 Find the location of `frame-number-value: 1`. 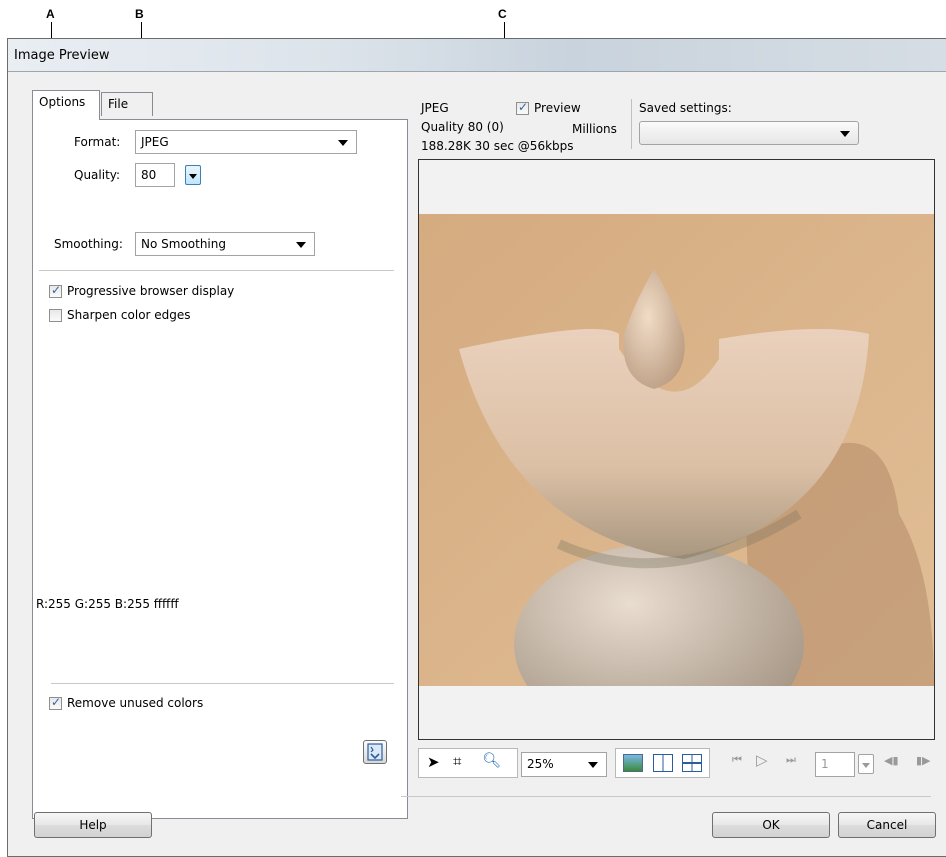

frame-number-value: 1 is located at coordinates (825, 764).